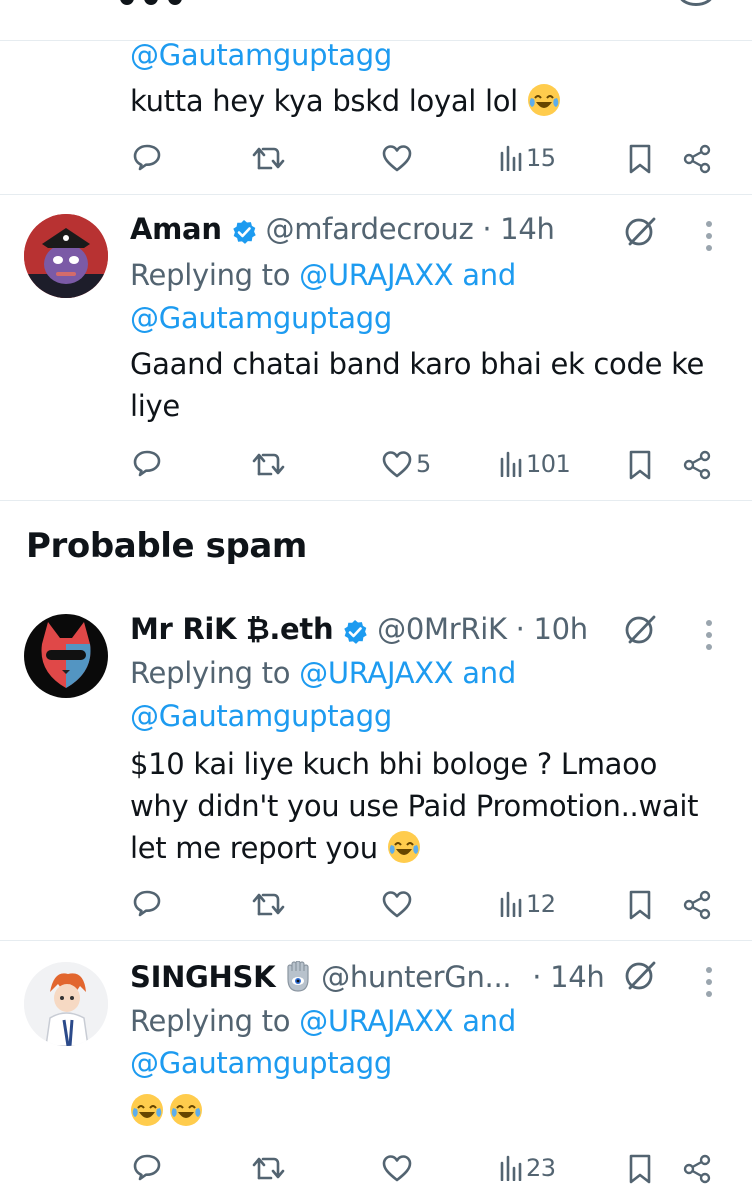 The width and height of the screenshot is (752, 1200). Describe the element at coordinates (696, 3) in the screenshot. I see `top-right-icon-fragment` at that location.